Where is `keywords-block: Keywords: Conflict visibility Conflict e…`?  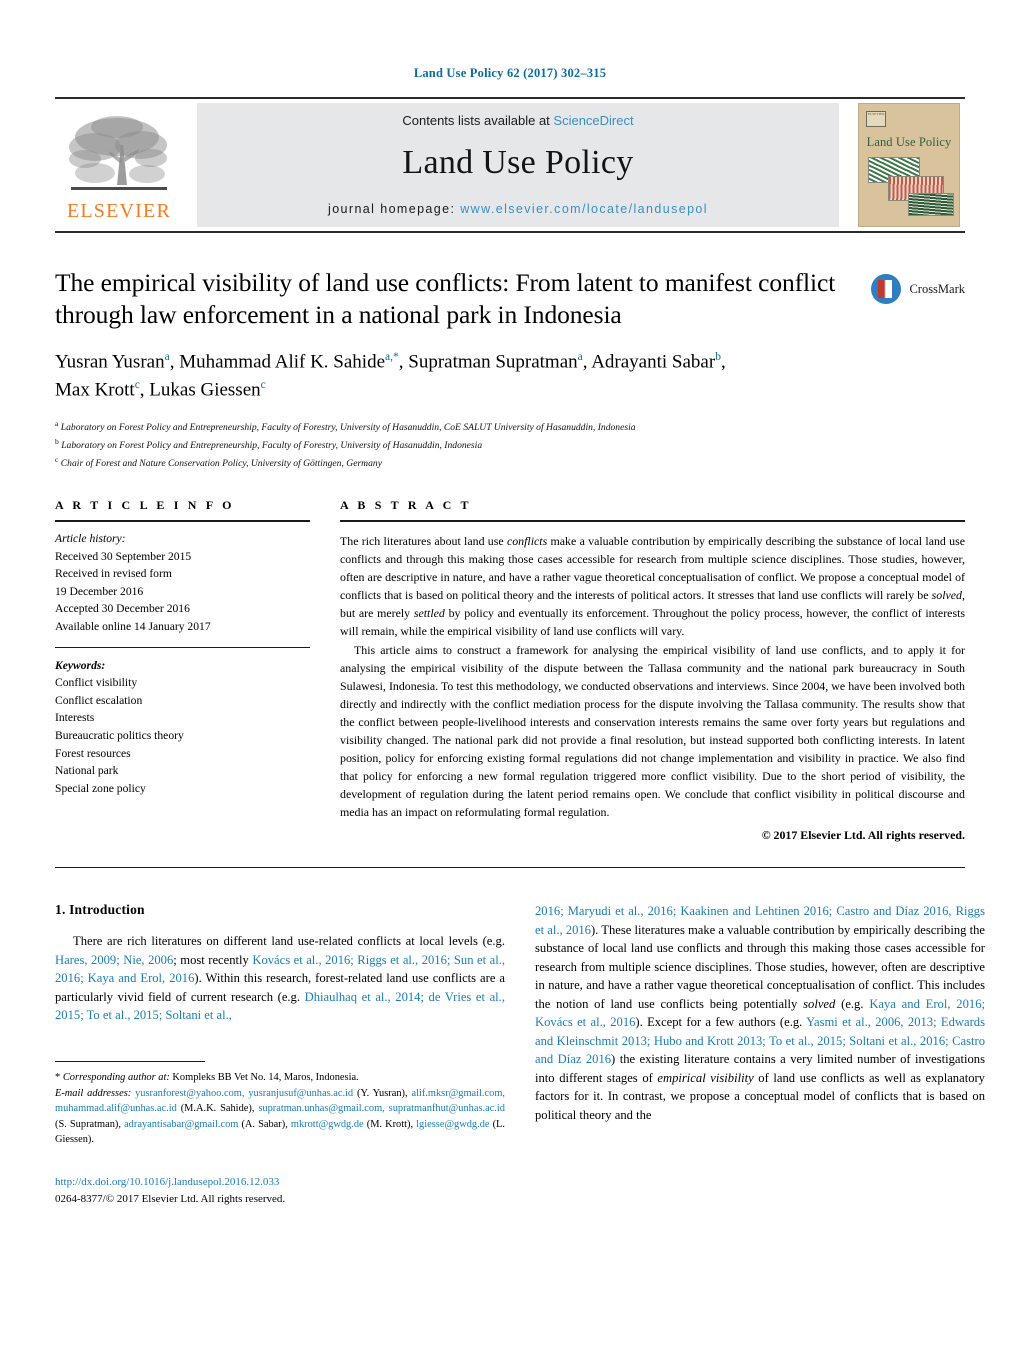 keywords-block: Keywords: Conflict visibility Conflict e… is located at coordinates (182, 727).